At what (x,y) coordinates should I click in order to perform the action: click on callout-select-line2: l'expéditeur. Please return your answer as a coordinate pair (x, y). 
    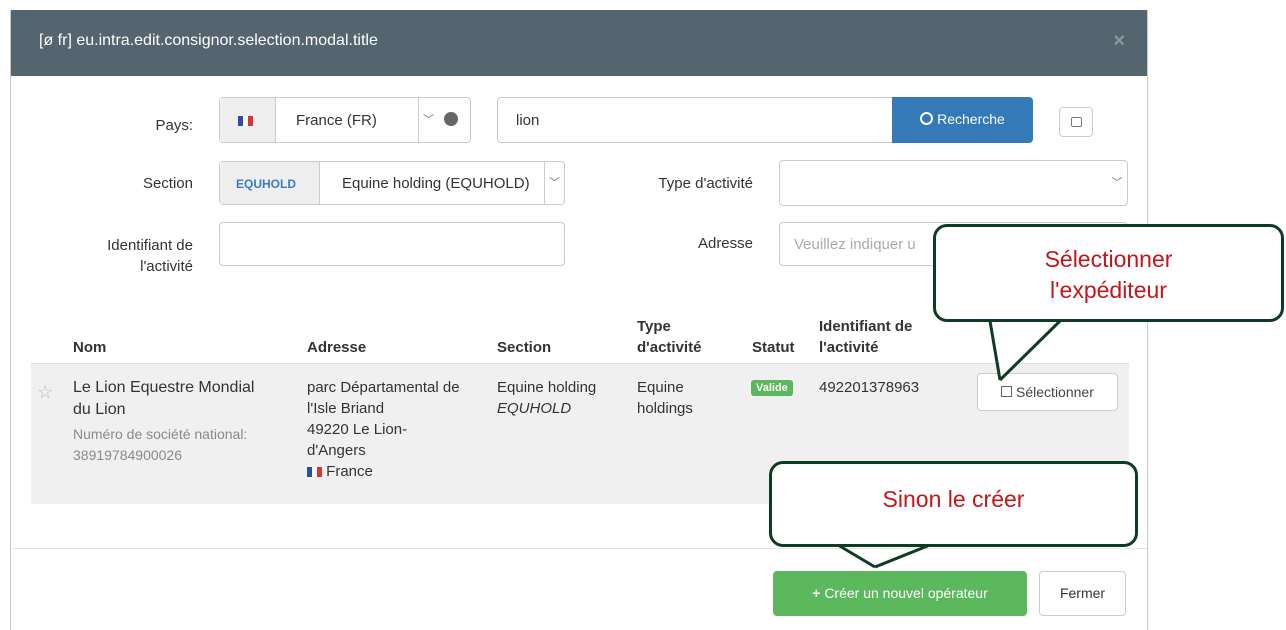
    Looking at the image, I should click on (1108, 290).